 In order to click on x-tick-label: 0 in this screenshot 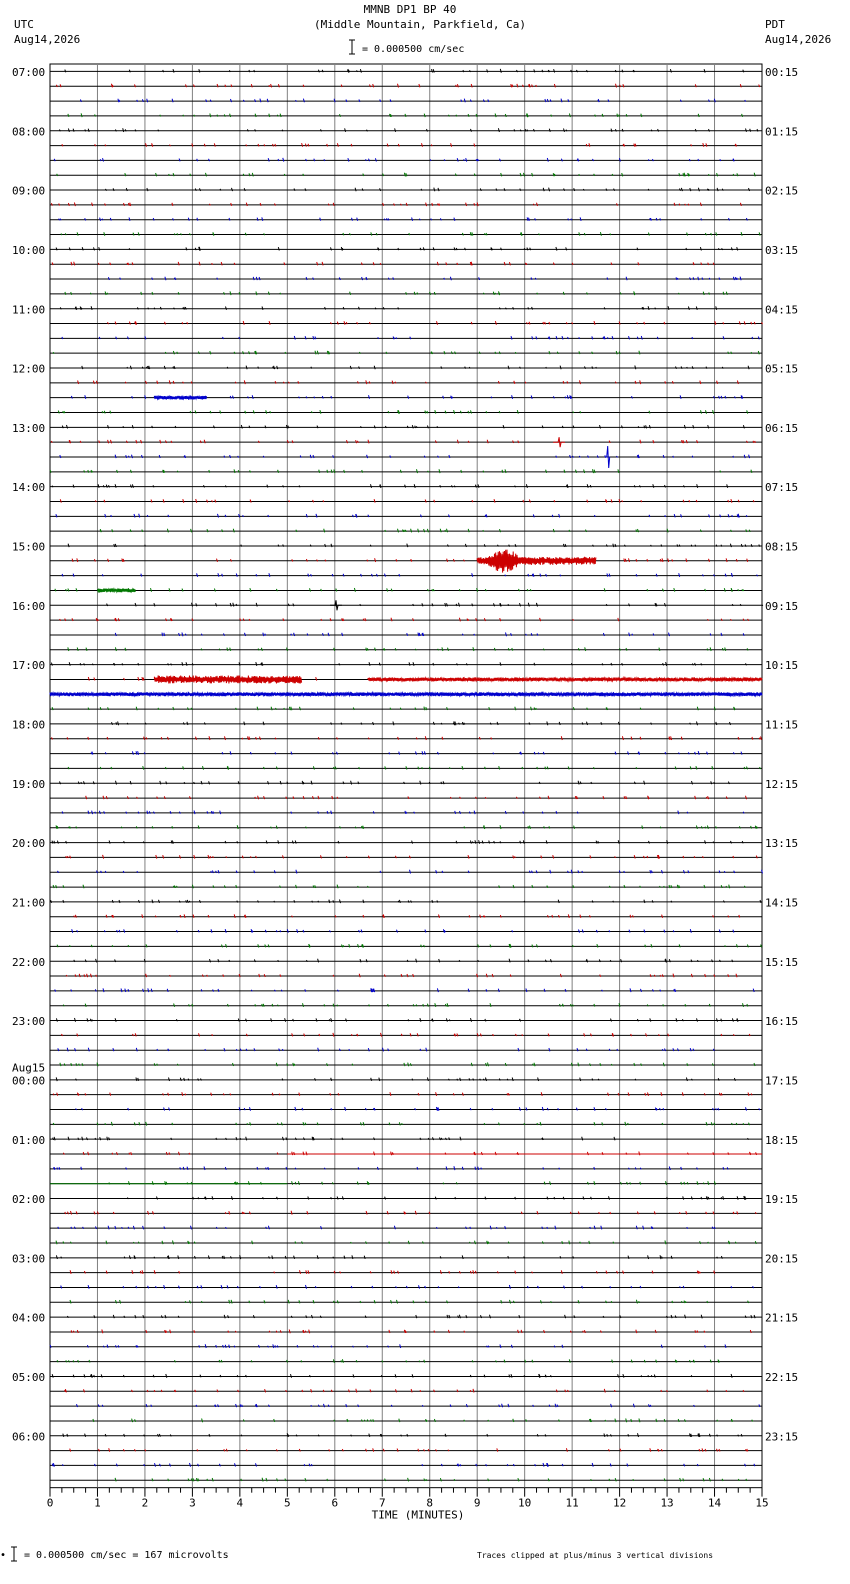, I will do `click(50, 1503)`.